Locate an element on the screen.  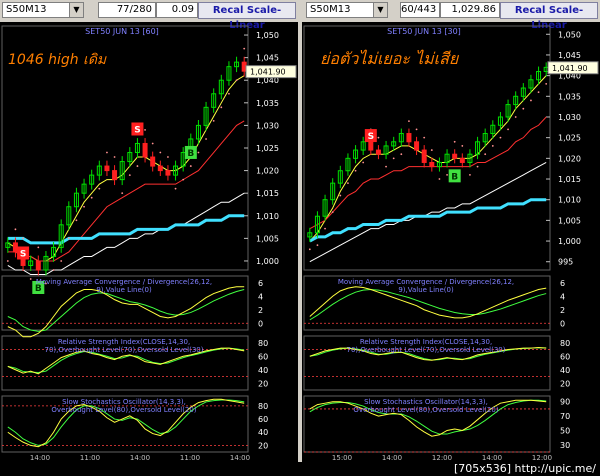
signal-label: S is located at coordinates (23, 254).